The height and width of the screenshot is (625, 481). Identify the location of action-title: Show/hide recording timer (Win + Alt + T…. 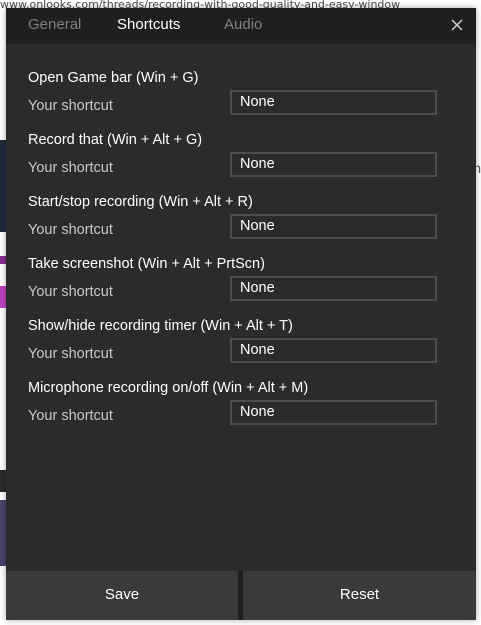
(160, 326).